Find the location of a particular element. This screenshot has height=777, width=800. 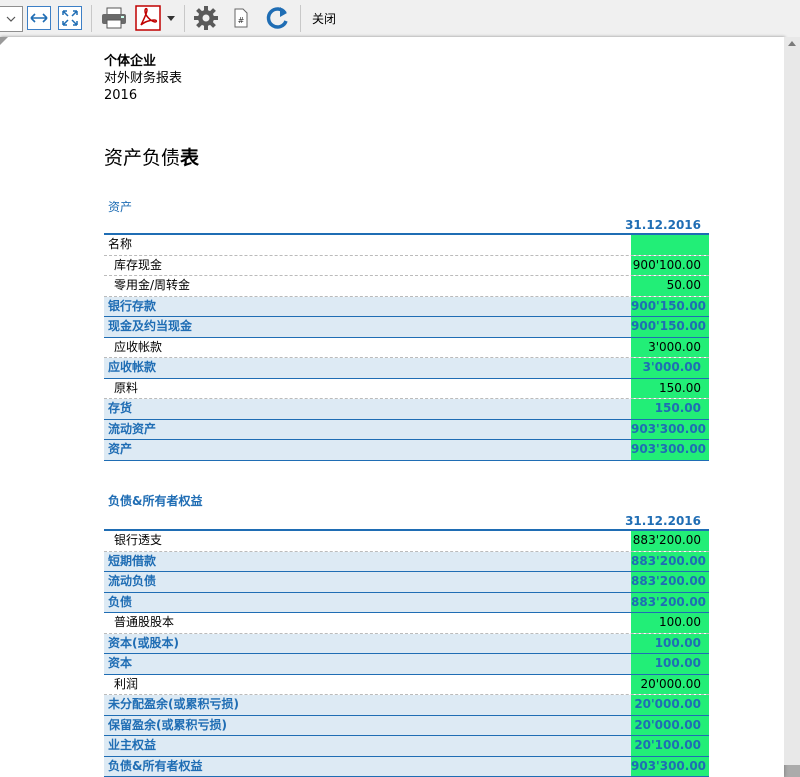

pdf-export-button is located at coordinates (148, 18).